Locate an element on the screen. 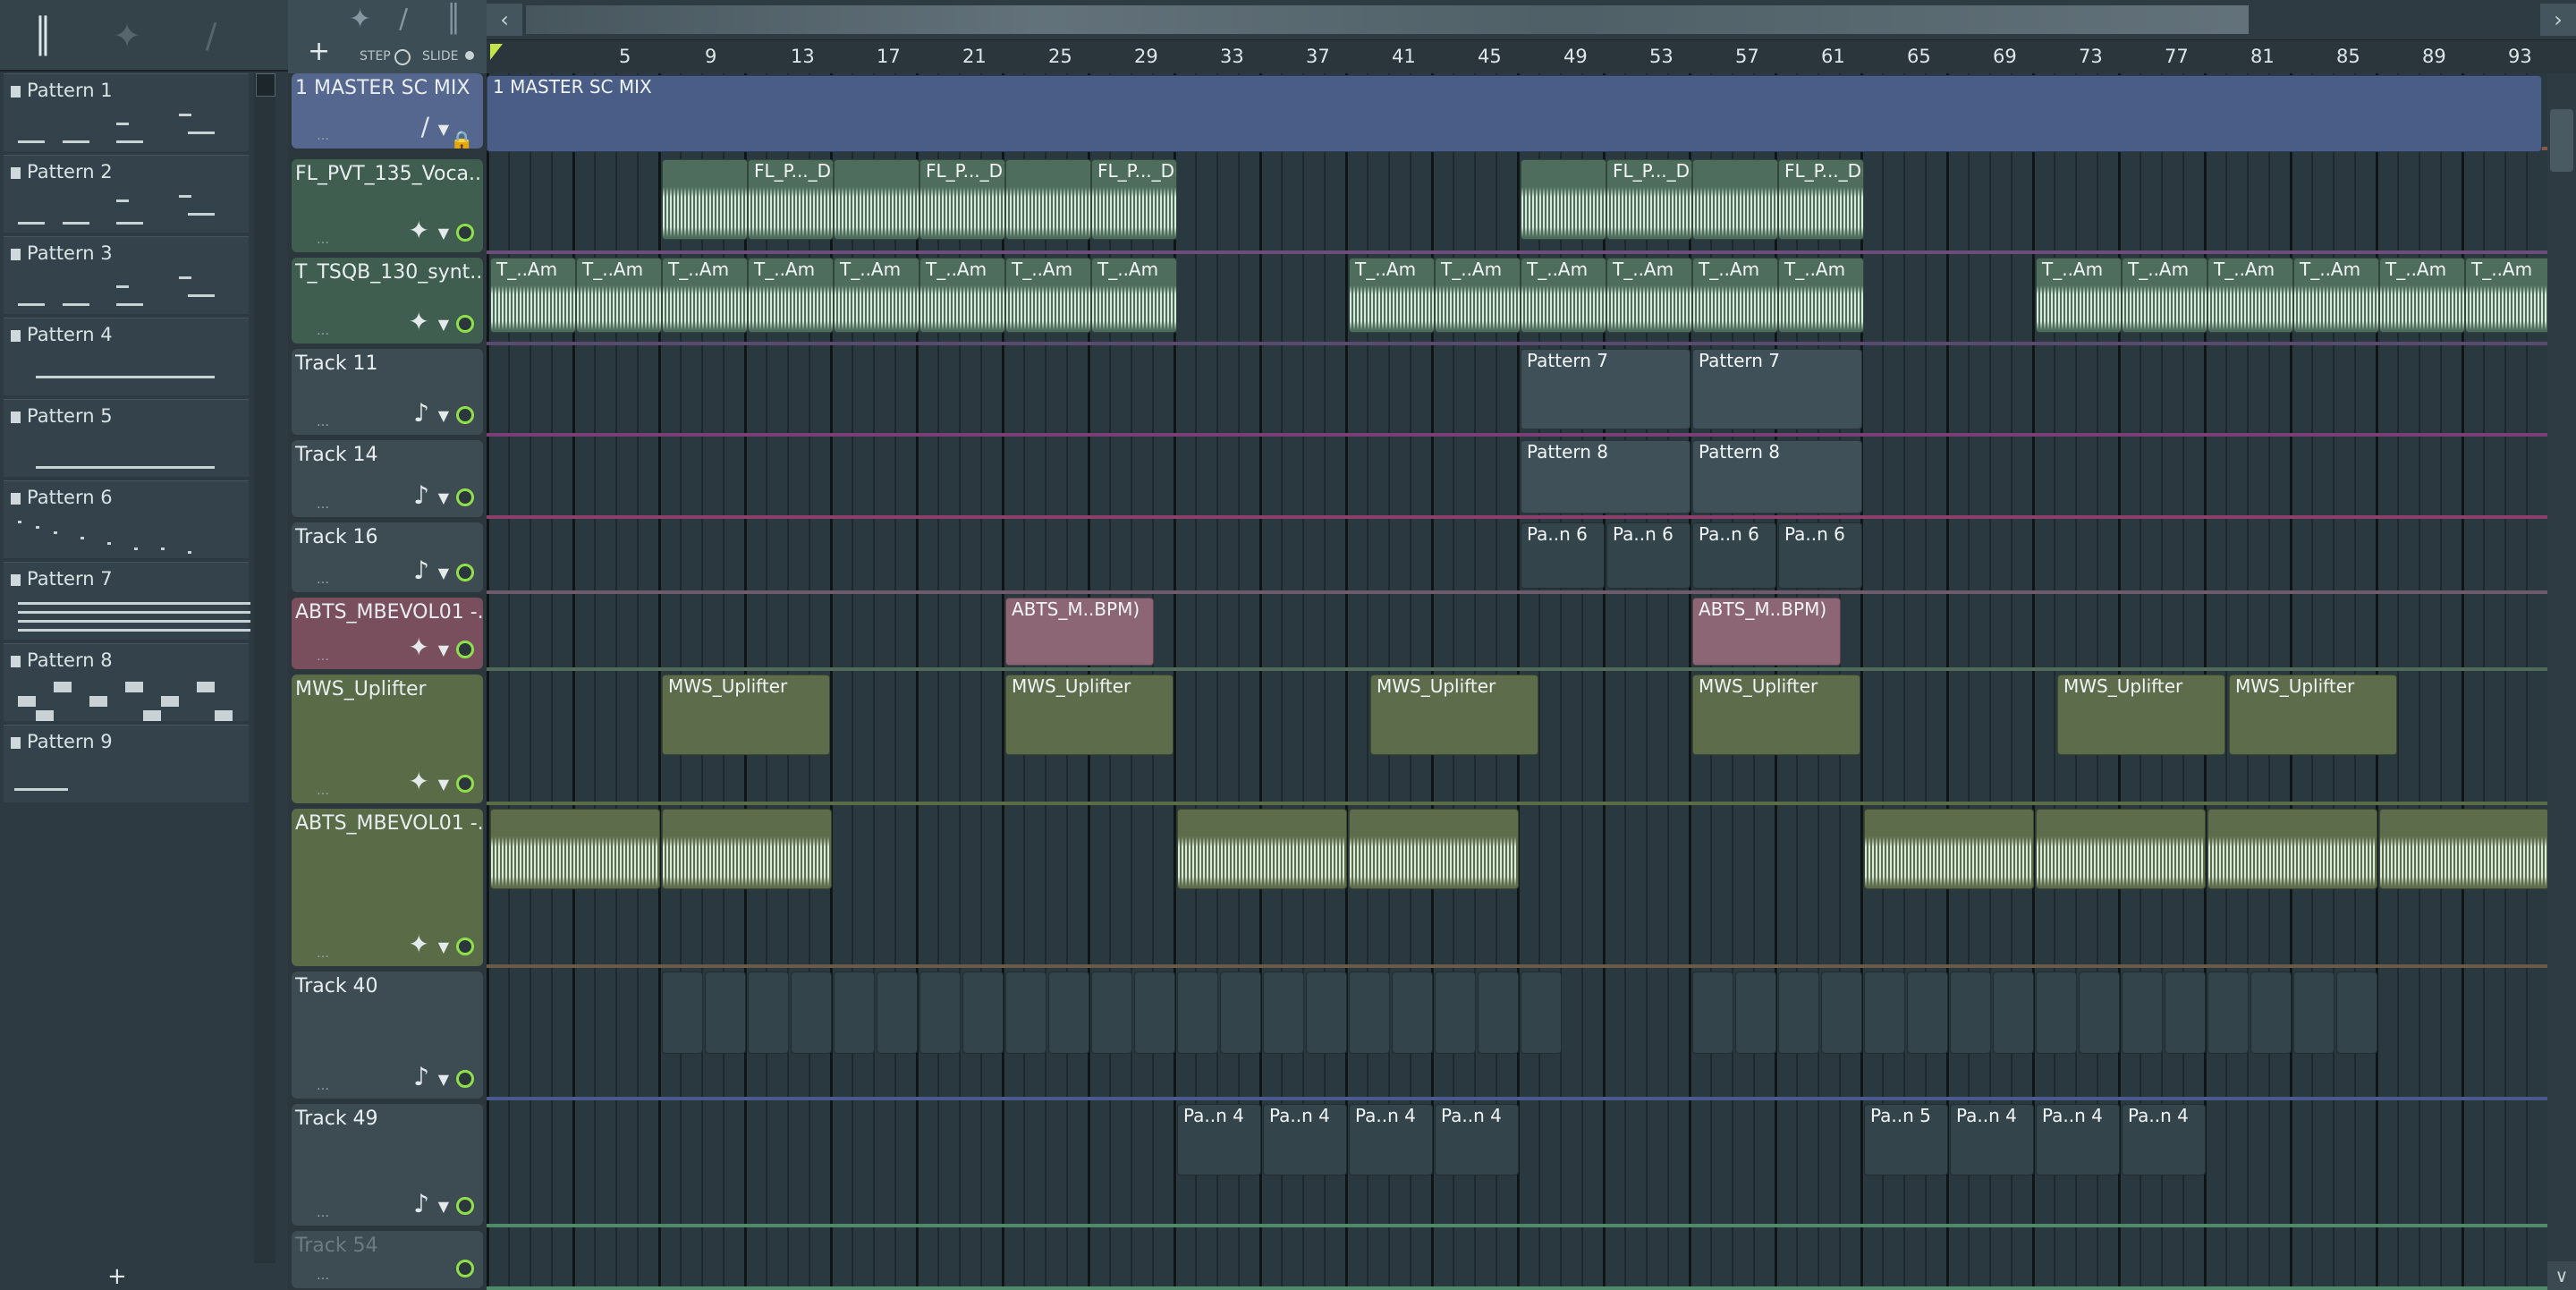 The height and width of the screenshot is (1290, 2576). pattern-item: Pattern 6 is located at coordinates (126, 519).